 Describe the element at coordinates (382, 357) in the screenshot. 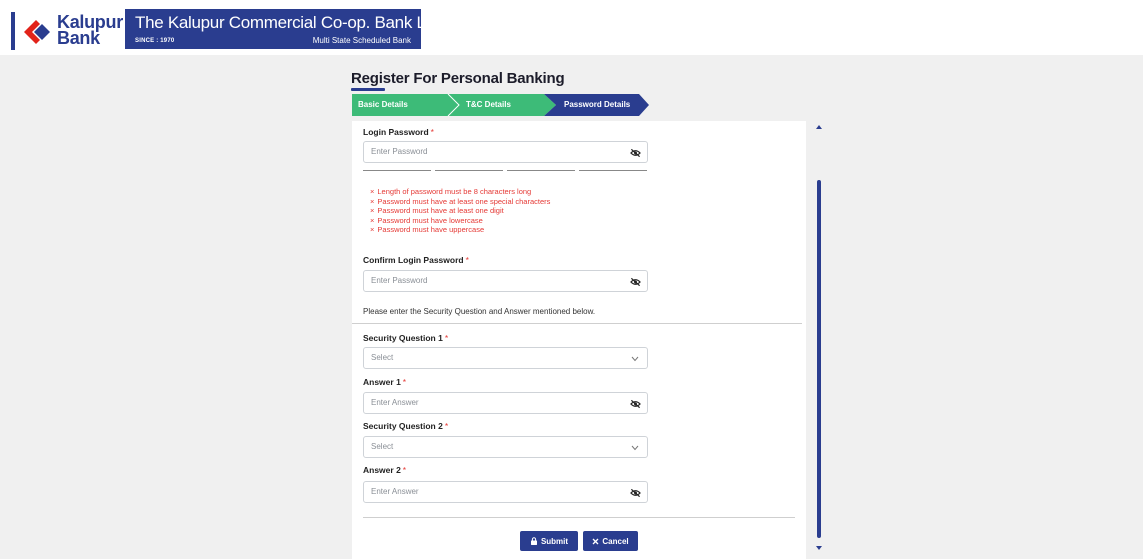

I see `security-question-1-value: Select` at that location.